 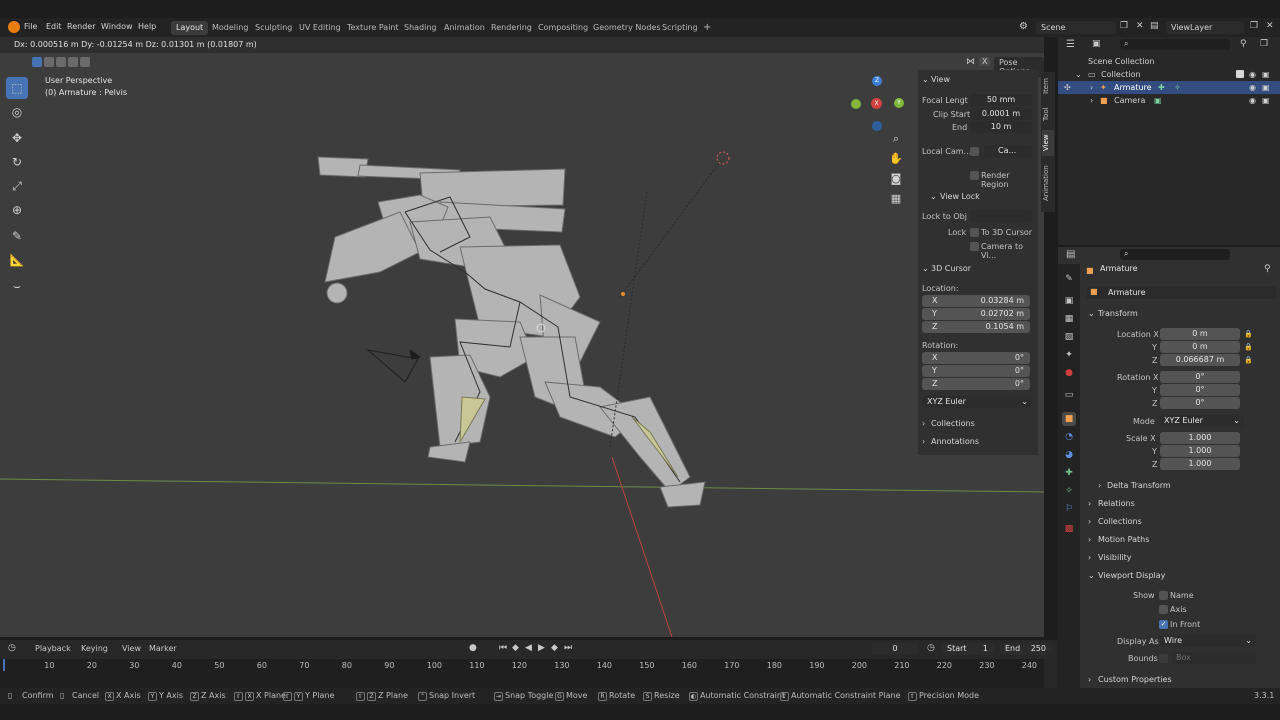 I want to click on properties-editor-icon: ▤, so click(x=1070, y=254).